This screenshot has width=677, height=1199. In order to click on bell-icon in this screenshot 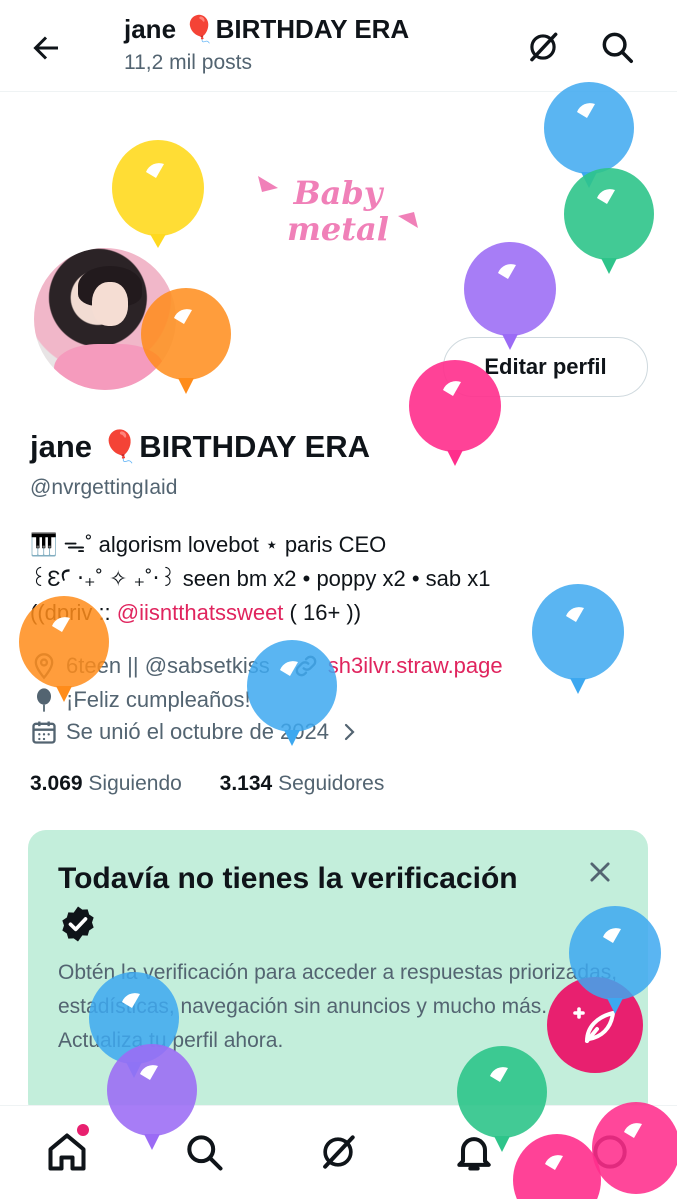, I will do `click(474, 1152)`.